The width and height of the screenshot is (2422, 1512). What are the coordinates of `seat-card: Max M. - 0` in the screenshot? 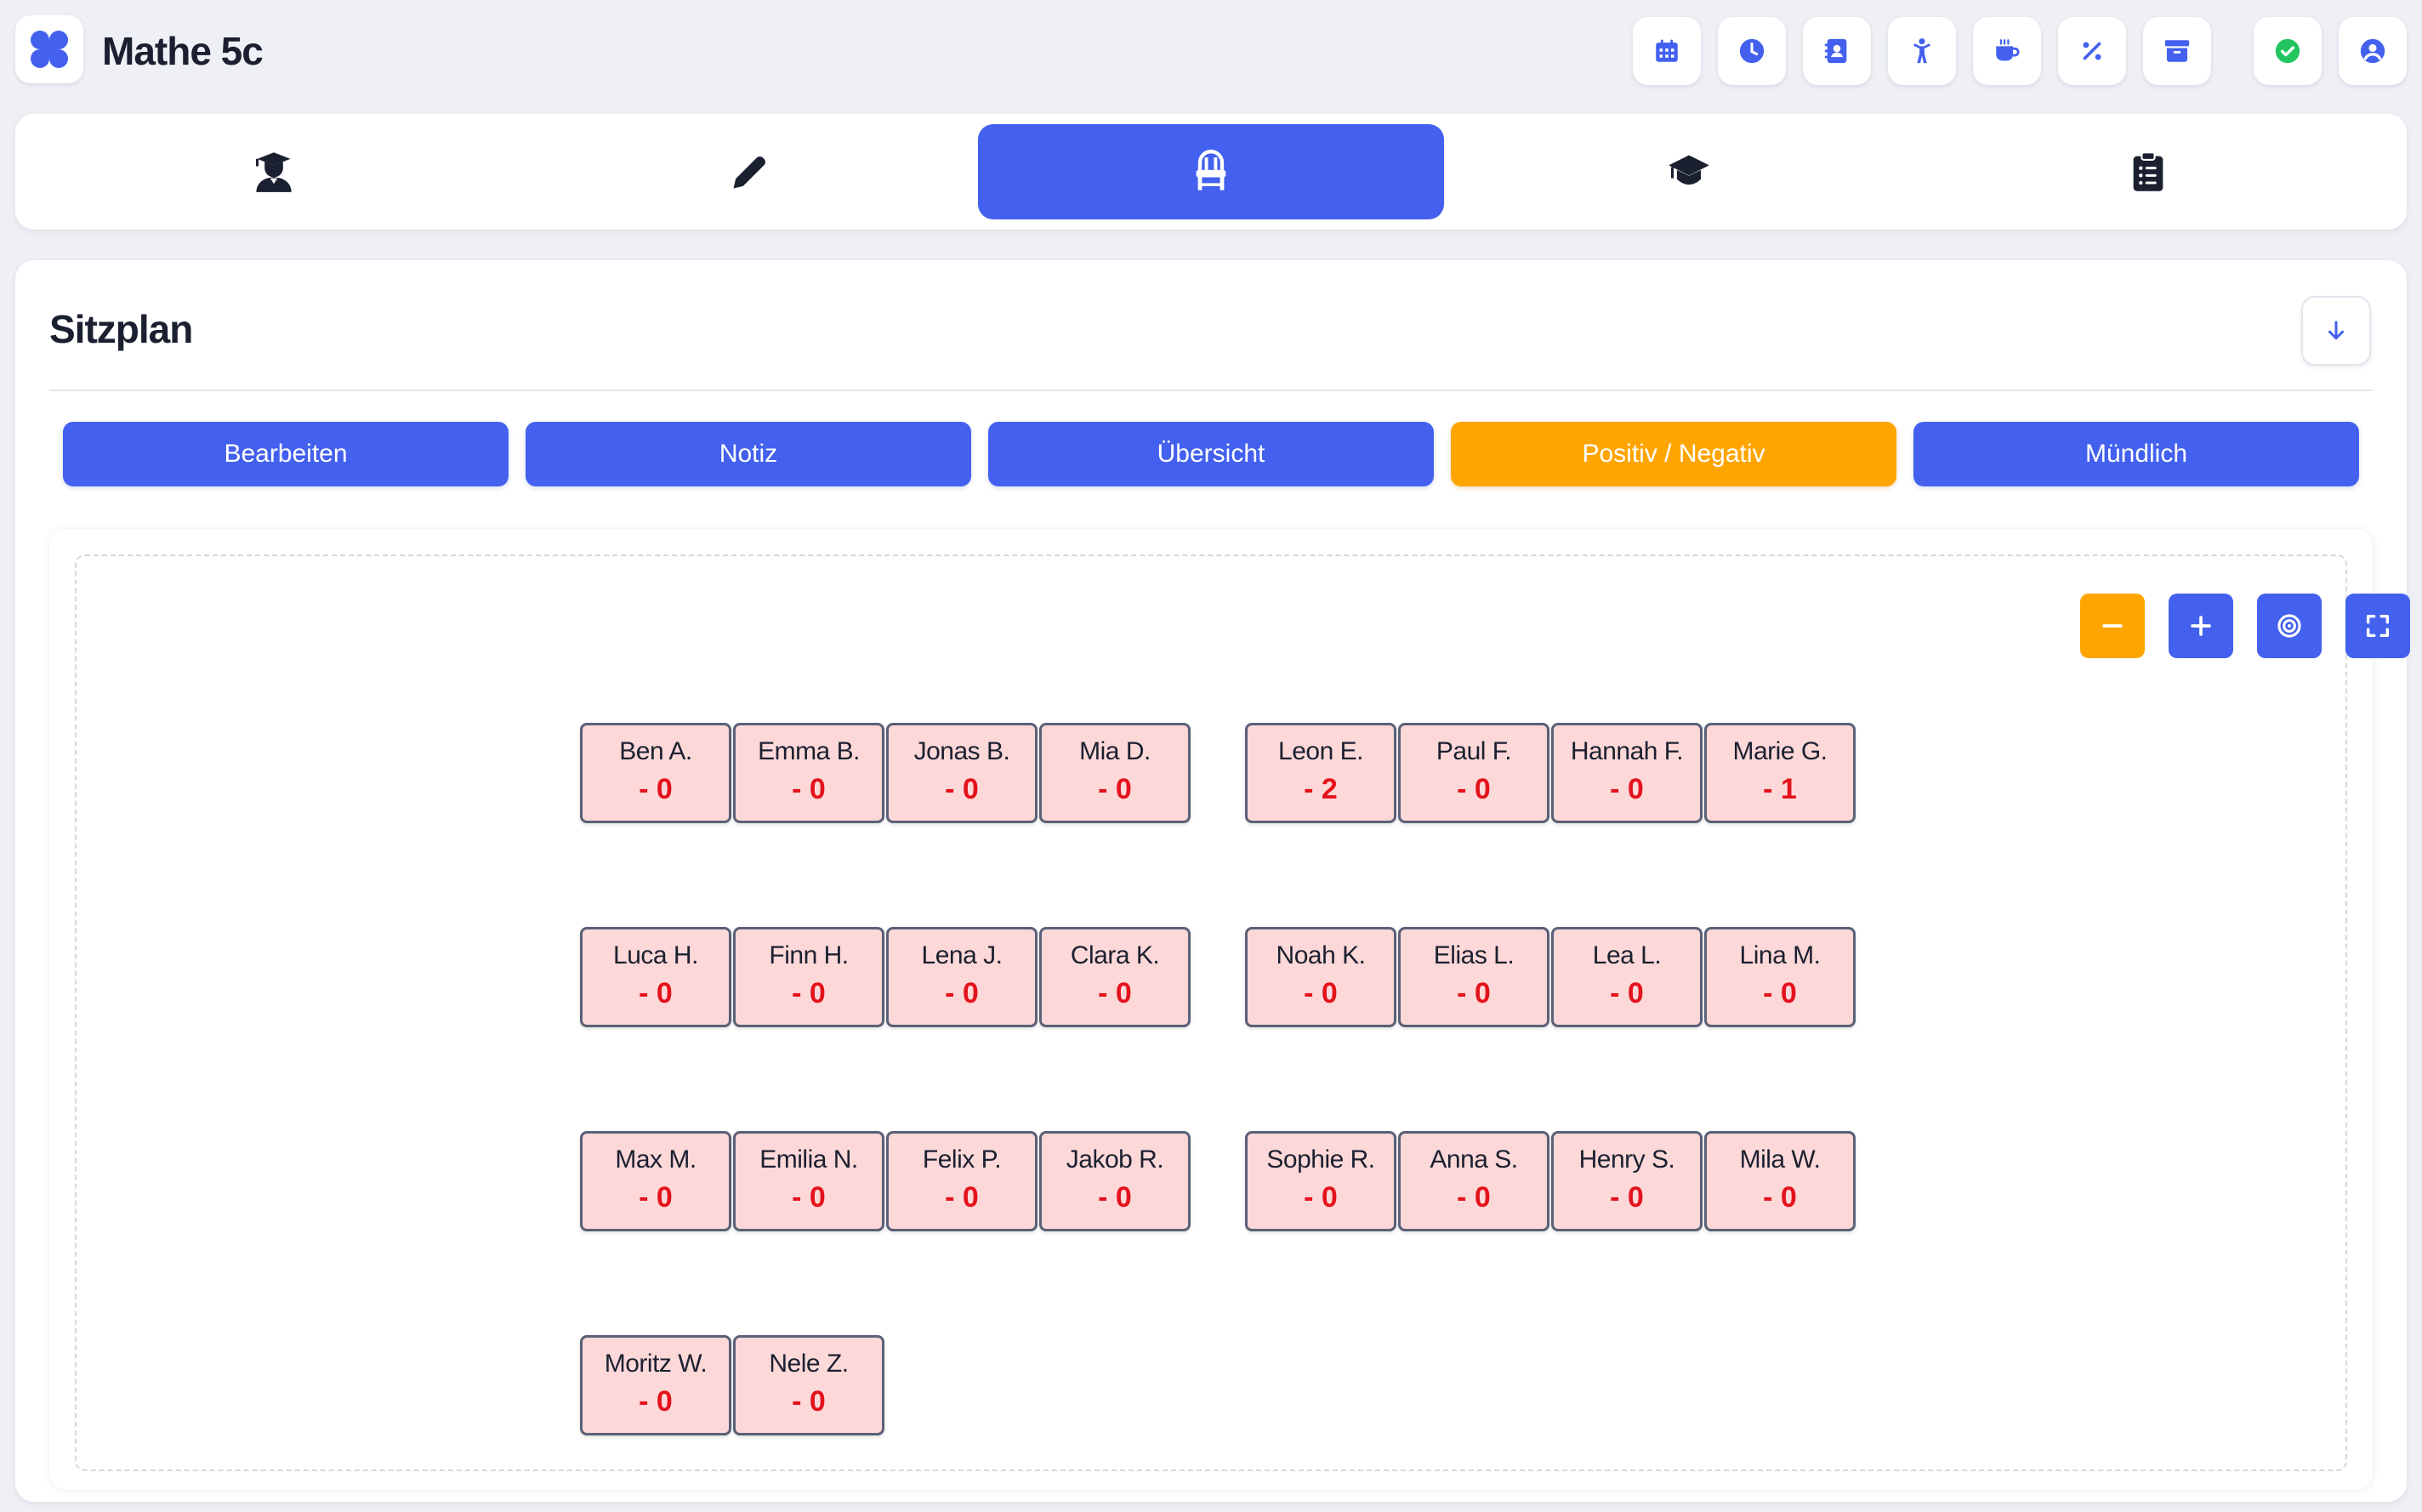 It's located at (655, 1181).